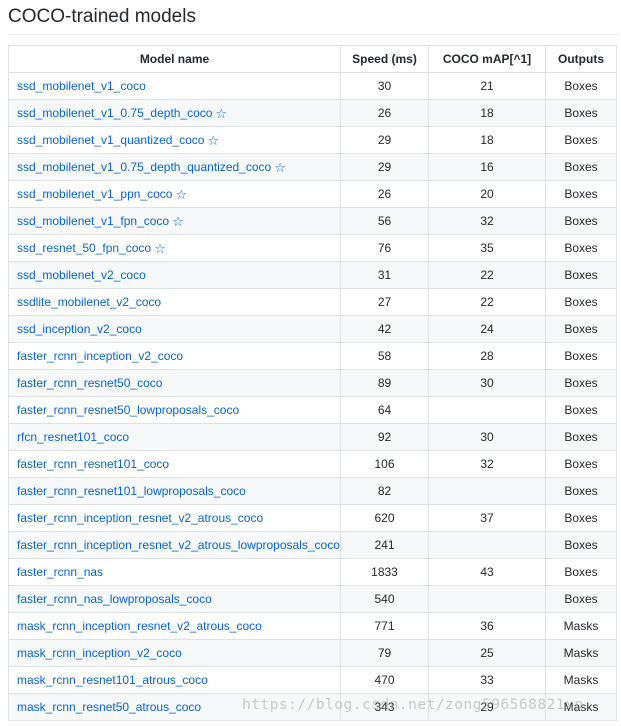 This screenshot has width=621, height=726. What do you see at coordinates (81, 86) in the screenshot?
I see `model-link: ssd_mobilenet_v1_coco` at bounding box center [81, 86].